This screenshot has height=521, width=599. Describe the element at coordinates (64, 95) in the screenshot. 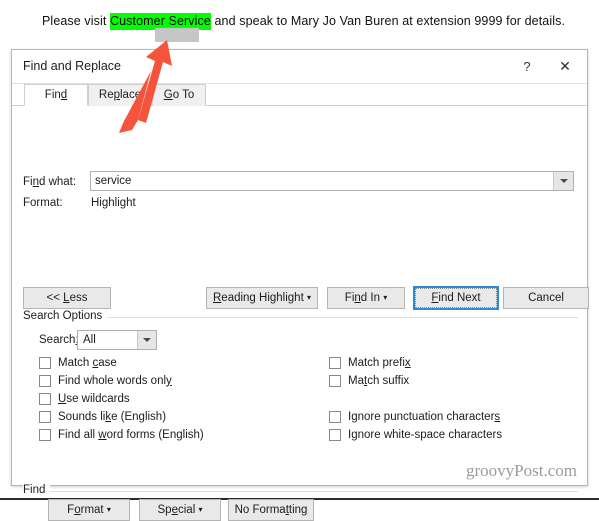

I see `tab-find-accesskey: d` at that location.